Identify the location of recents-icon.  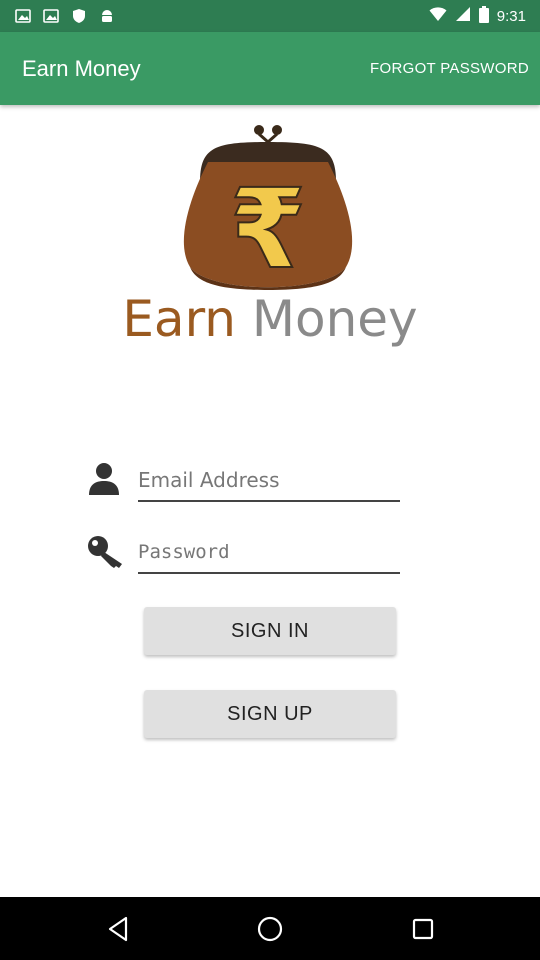
(423, 929).